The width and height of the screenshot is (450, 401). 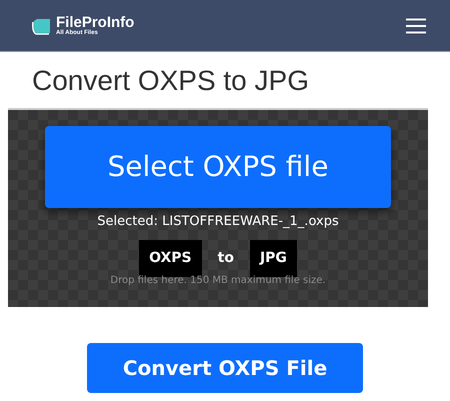 What do you see at coordinates (170, 258) in the screenshot?
I see `source-format-label: OXPS` at bounding box center [170, 258].